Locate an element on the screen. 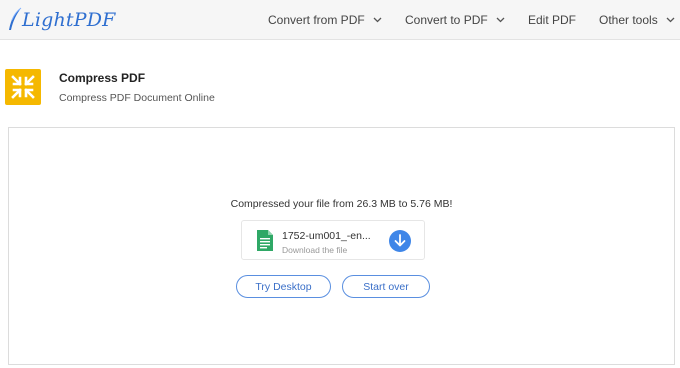 The image size is (680, 368). nav-label: Convert to PDF is located at coordinates (446, 20).